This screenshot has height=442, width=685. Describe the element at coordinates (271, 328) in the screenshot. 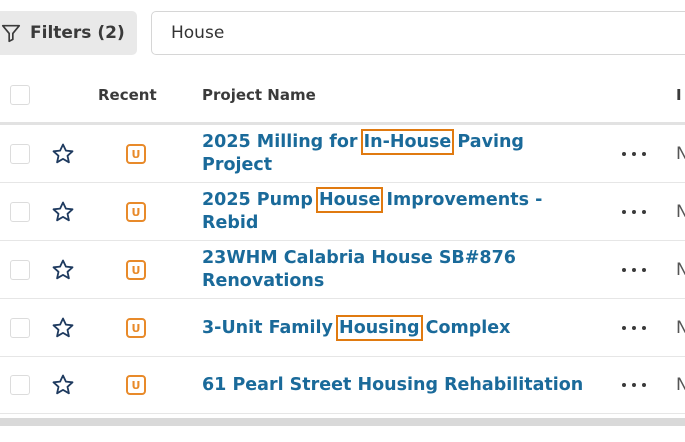

I see `project-name-text: 3-Unit Family` at that location.